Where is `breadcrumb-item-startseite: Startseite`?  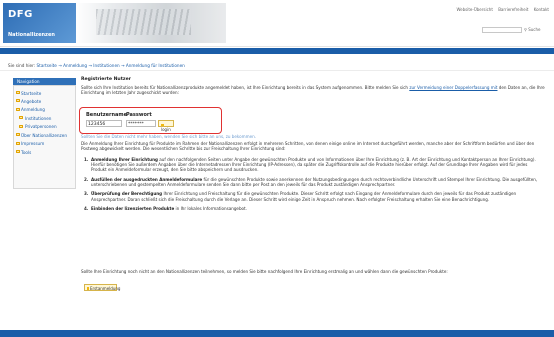 breadcrumb-item-startseite: Startseite is located at coordinates (47, 65).